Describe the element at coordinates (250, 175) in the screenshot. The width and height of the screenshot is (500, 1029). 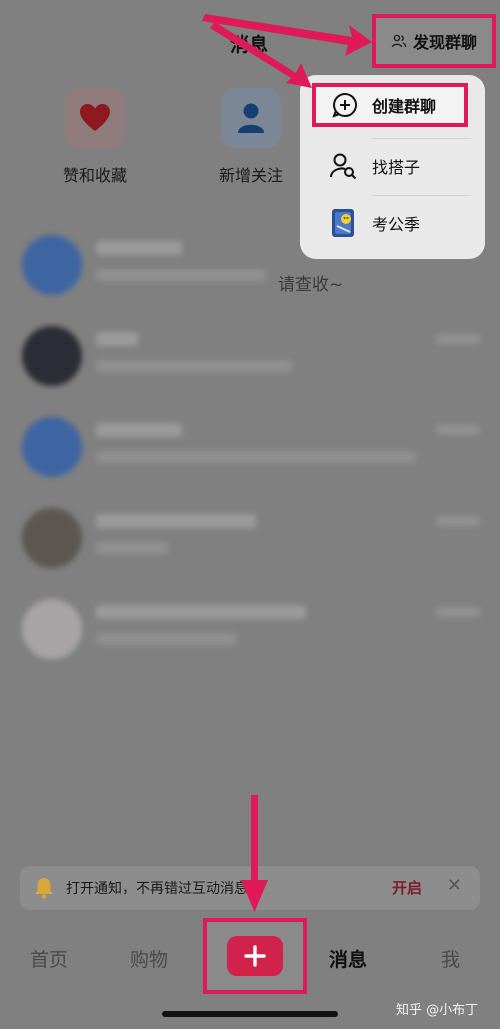
I see `new-followers-label: 新增关注` at that location.